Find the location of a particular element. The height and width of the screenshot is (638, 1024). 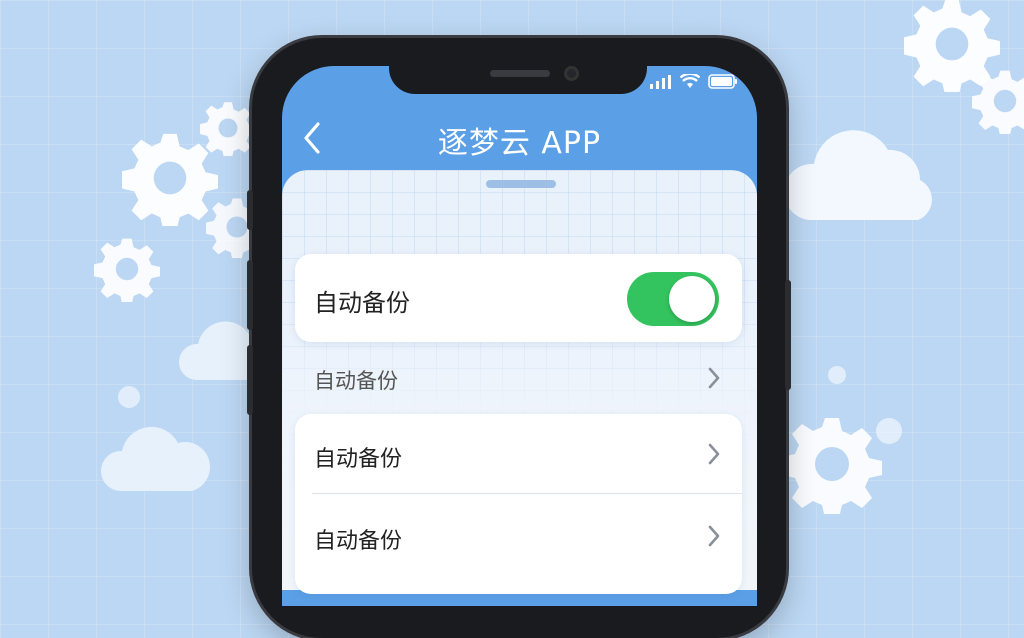

auto-backup-toggle is located at coordinates (673, 299).